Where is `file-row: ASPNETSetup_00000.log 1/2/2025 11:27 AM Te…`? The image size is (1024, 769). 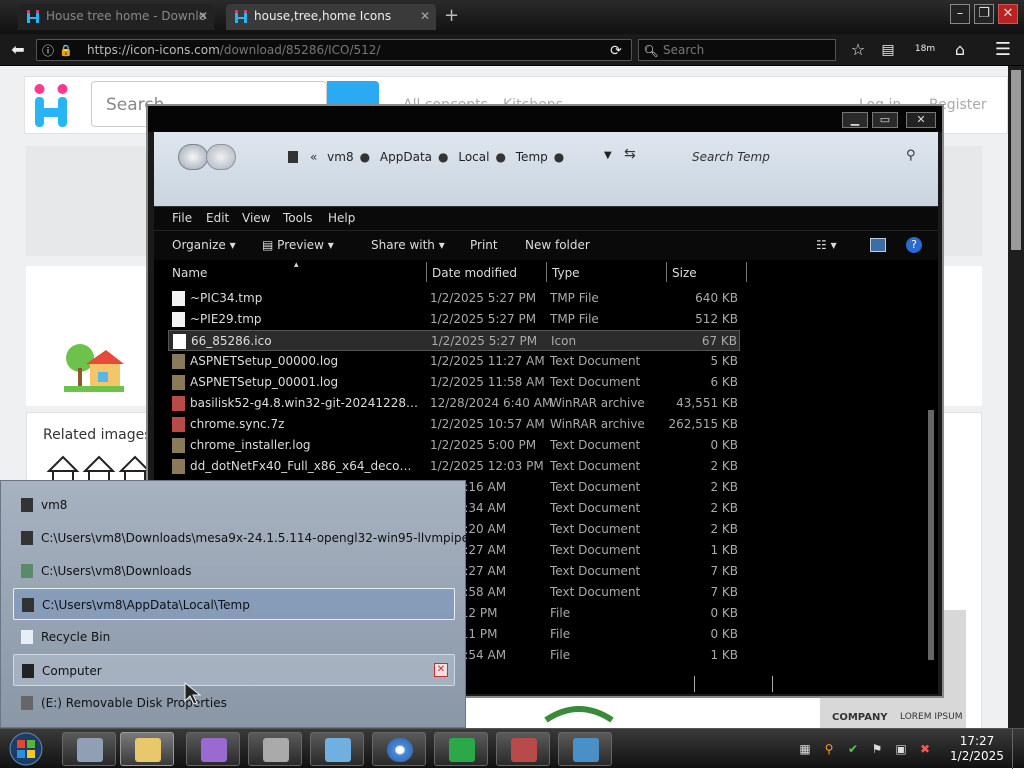 file-row: ASPNETSetup_00000.log 1/2/2025 11:27 AM Te… is located at coordinates (454, 361).